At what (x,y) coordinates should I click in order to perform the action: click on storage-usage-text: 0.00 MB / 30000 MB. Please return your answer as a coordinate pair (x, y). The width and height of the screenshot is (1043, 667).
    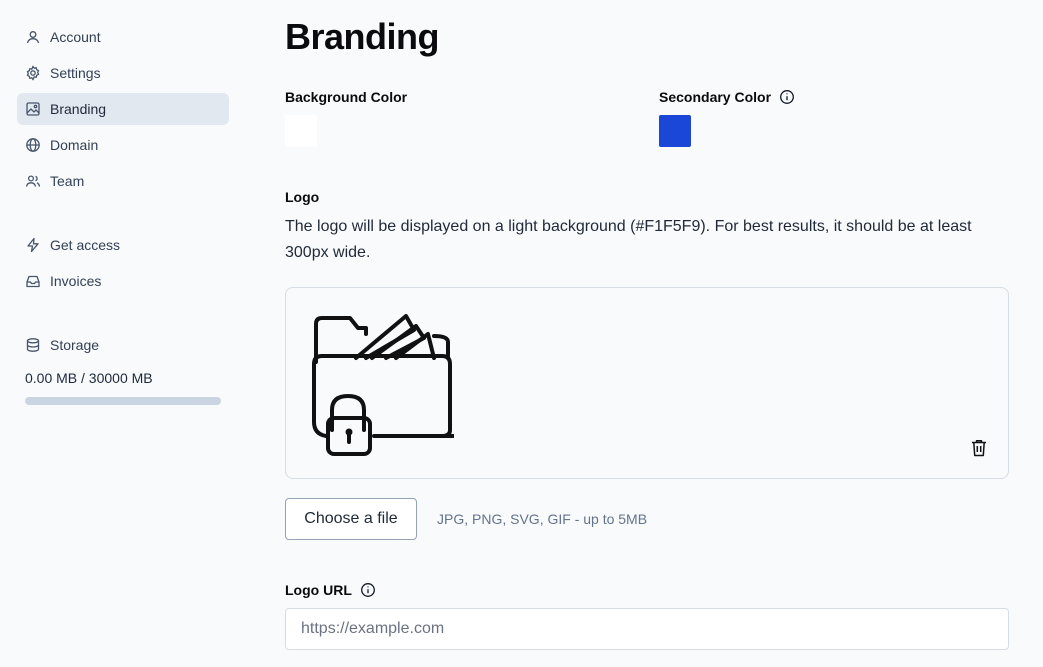
    Looking at the image, I should click on (89, 378).